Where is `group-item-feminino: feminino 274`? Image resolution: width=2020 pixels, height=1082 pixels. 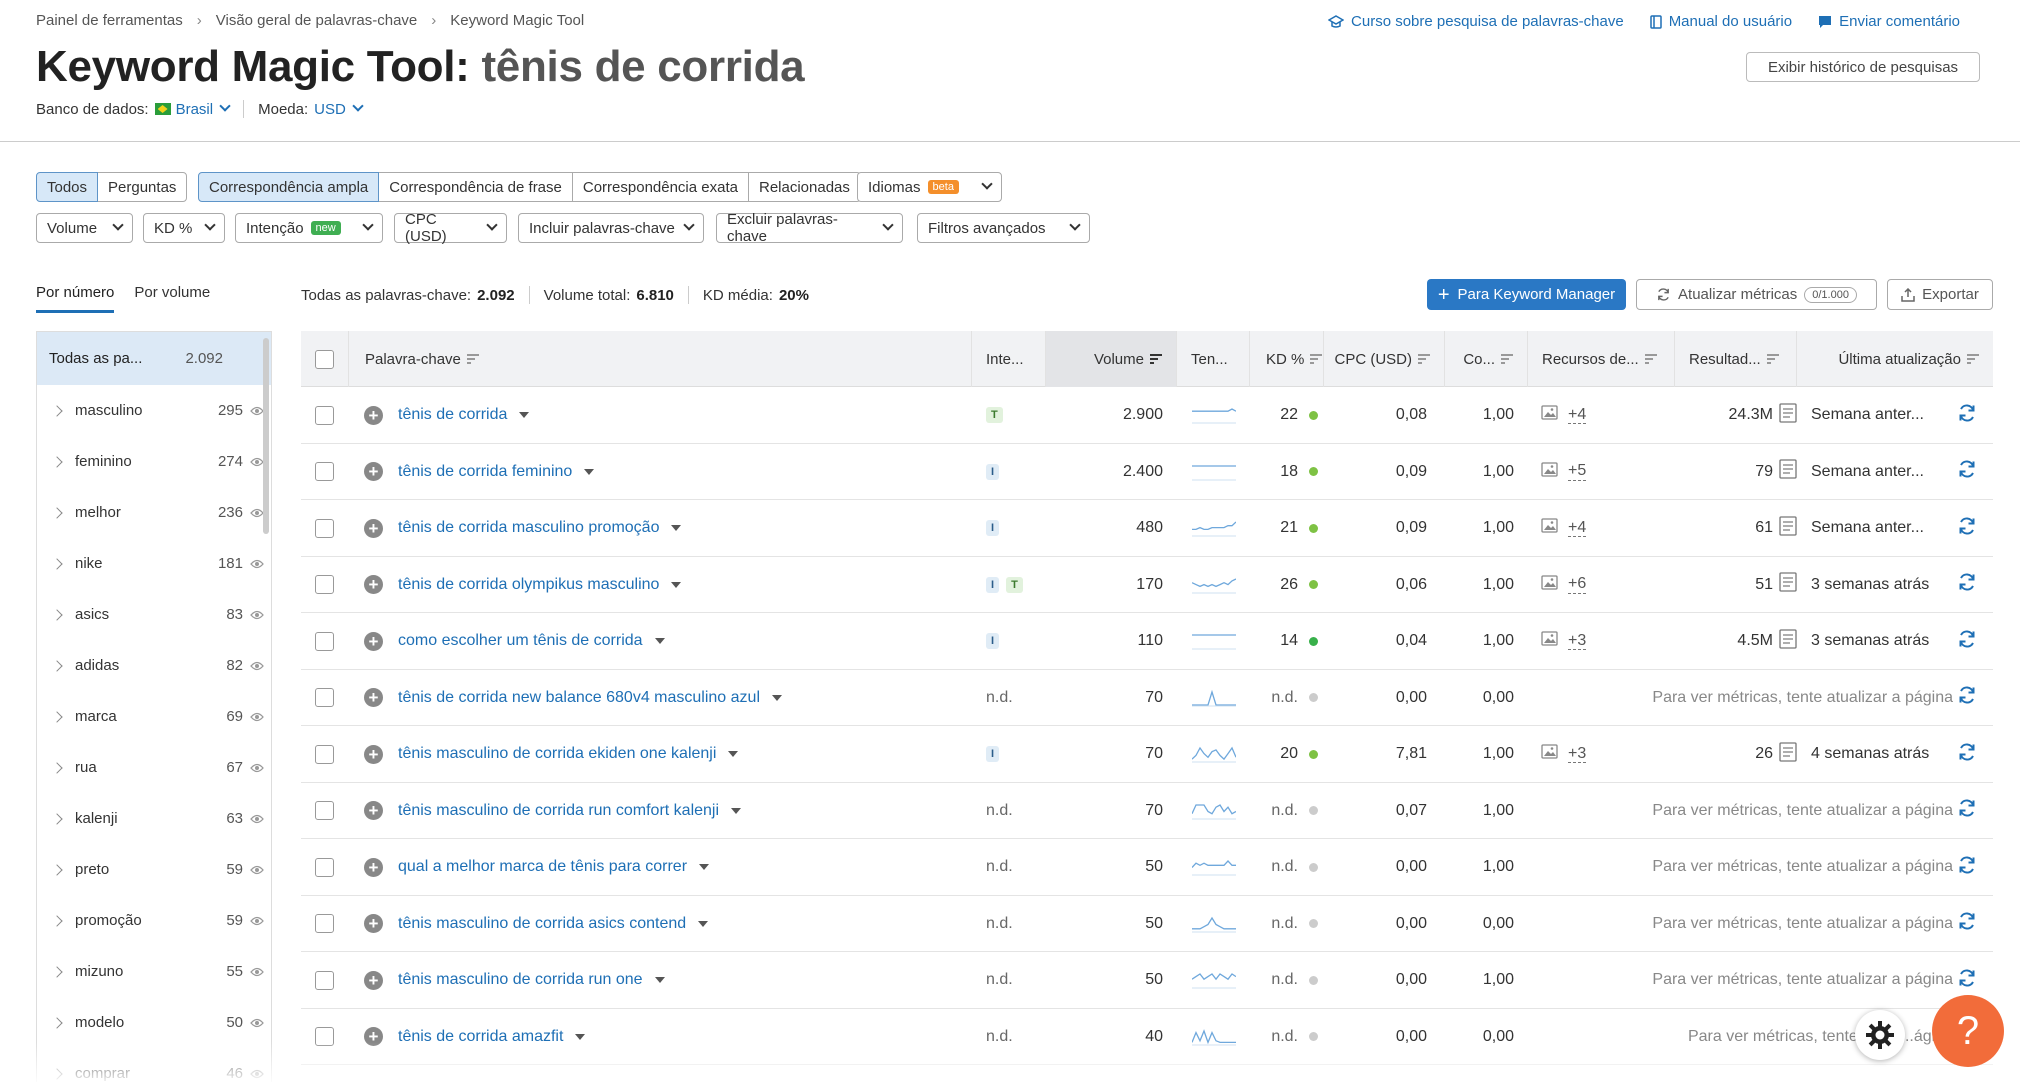 group-item-feminino: feminino 274 is located at coordinates (154, 461).